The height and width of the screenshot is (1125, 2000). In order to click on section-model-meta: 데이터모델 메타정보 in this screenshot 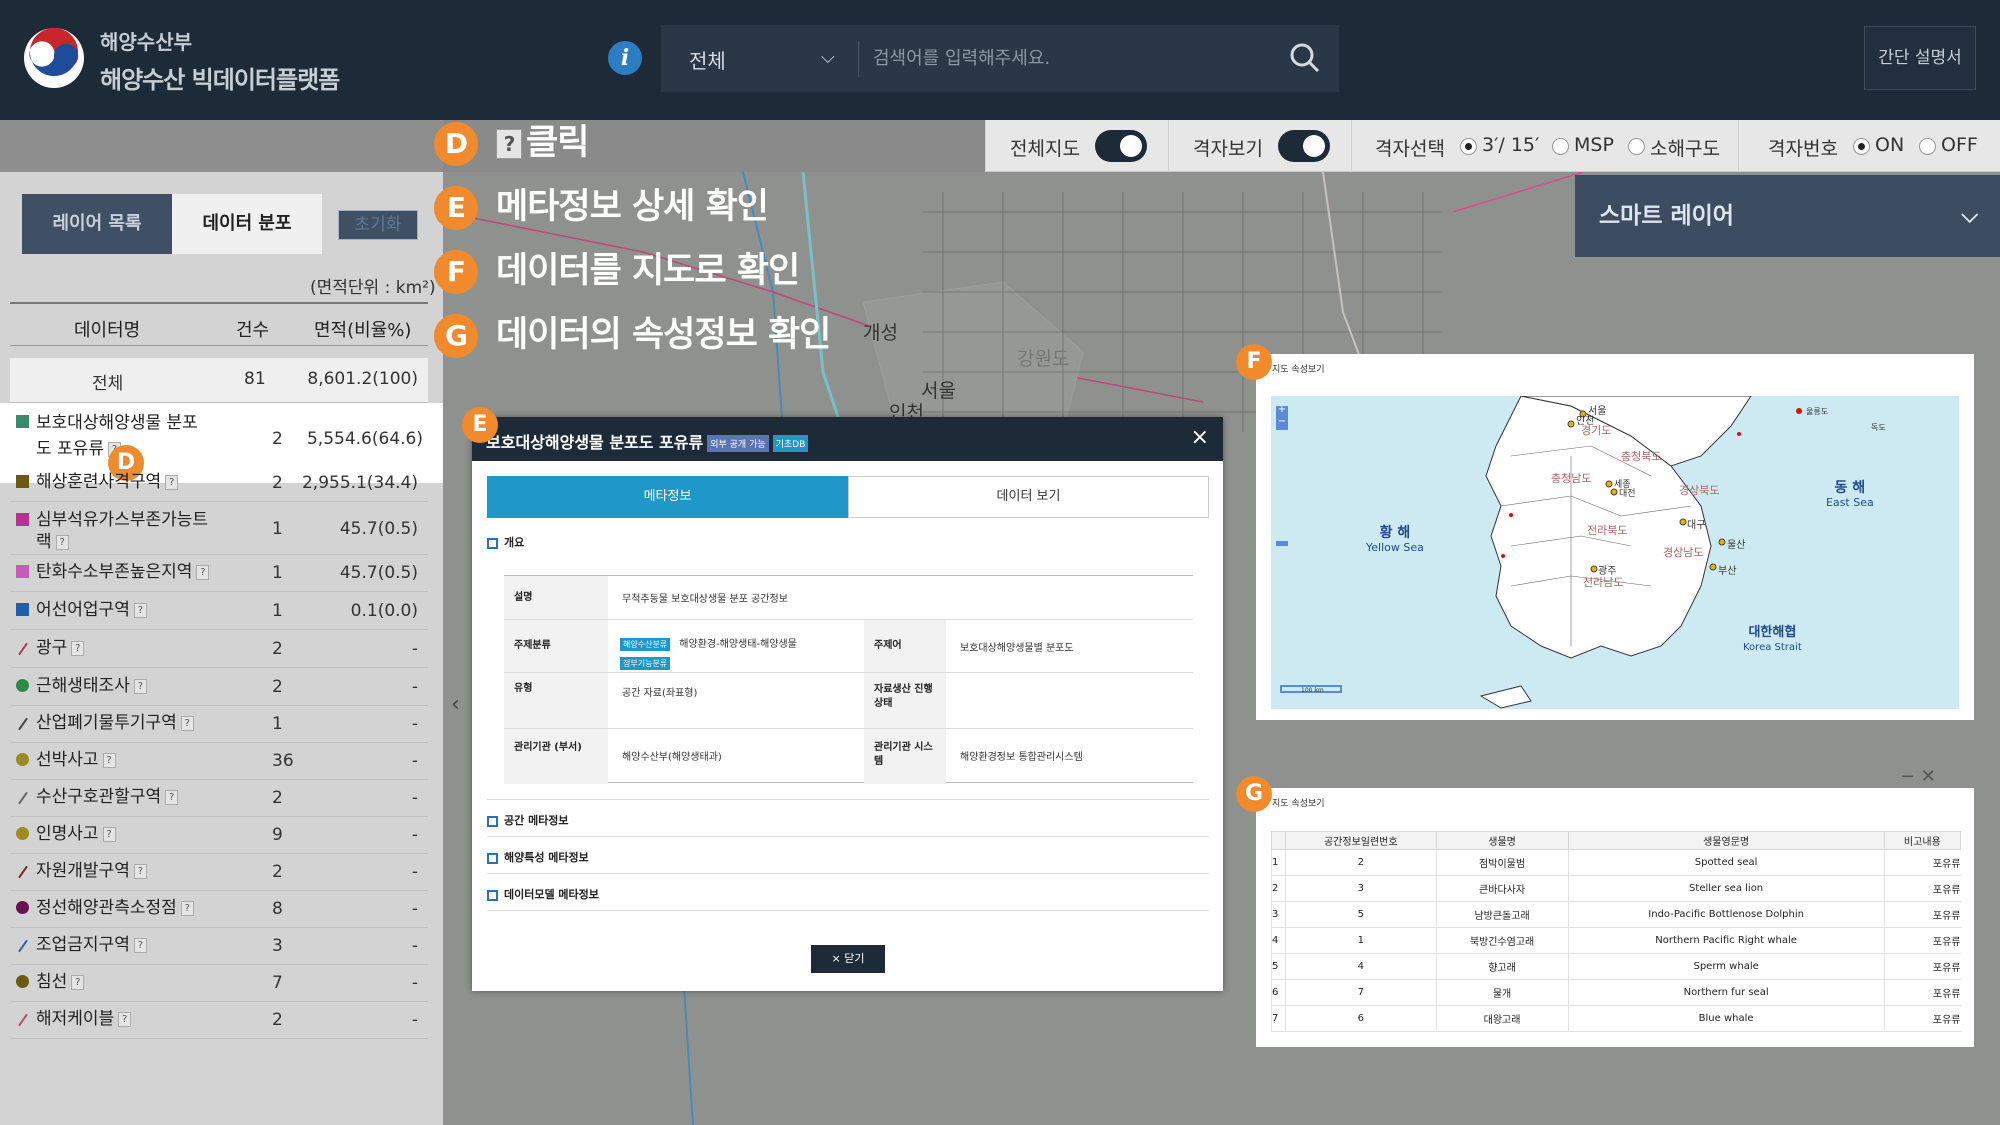, I will do `click(543, 894)`.